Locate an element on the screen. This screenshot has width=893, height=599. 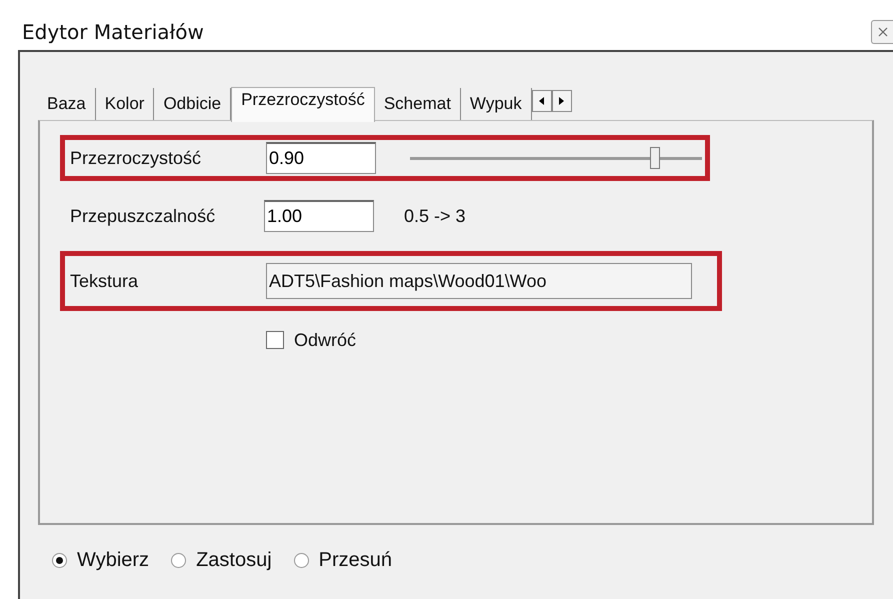
close-icon is located at coordinates (883, 32).